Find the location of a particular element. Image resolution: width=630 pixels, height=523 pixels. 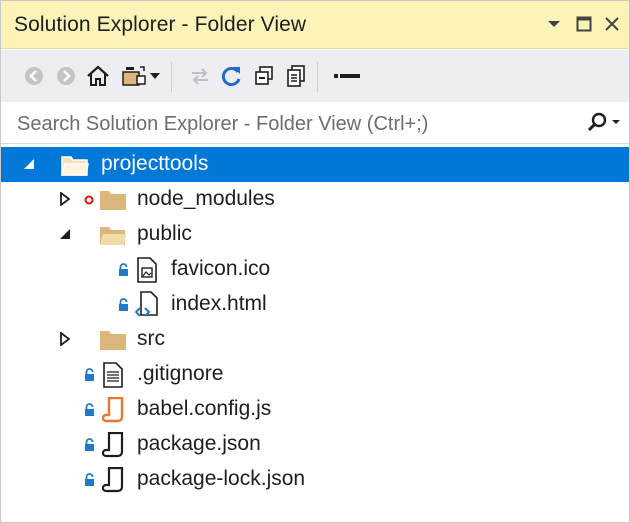

forward-arrow-icon is located at coordinates (66, 76).